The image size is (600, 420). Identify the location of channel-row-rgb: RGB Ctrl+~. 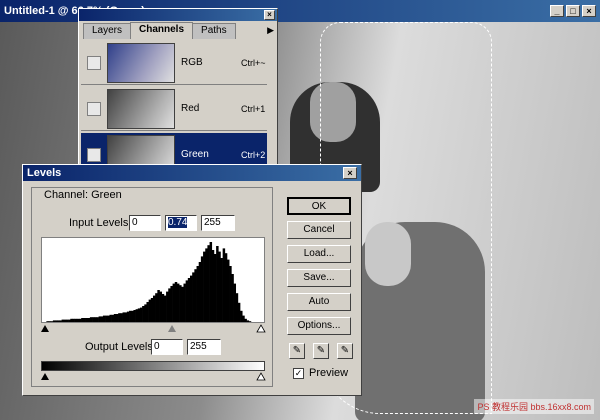
(174, 63).